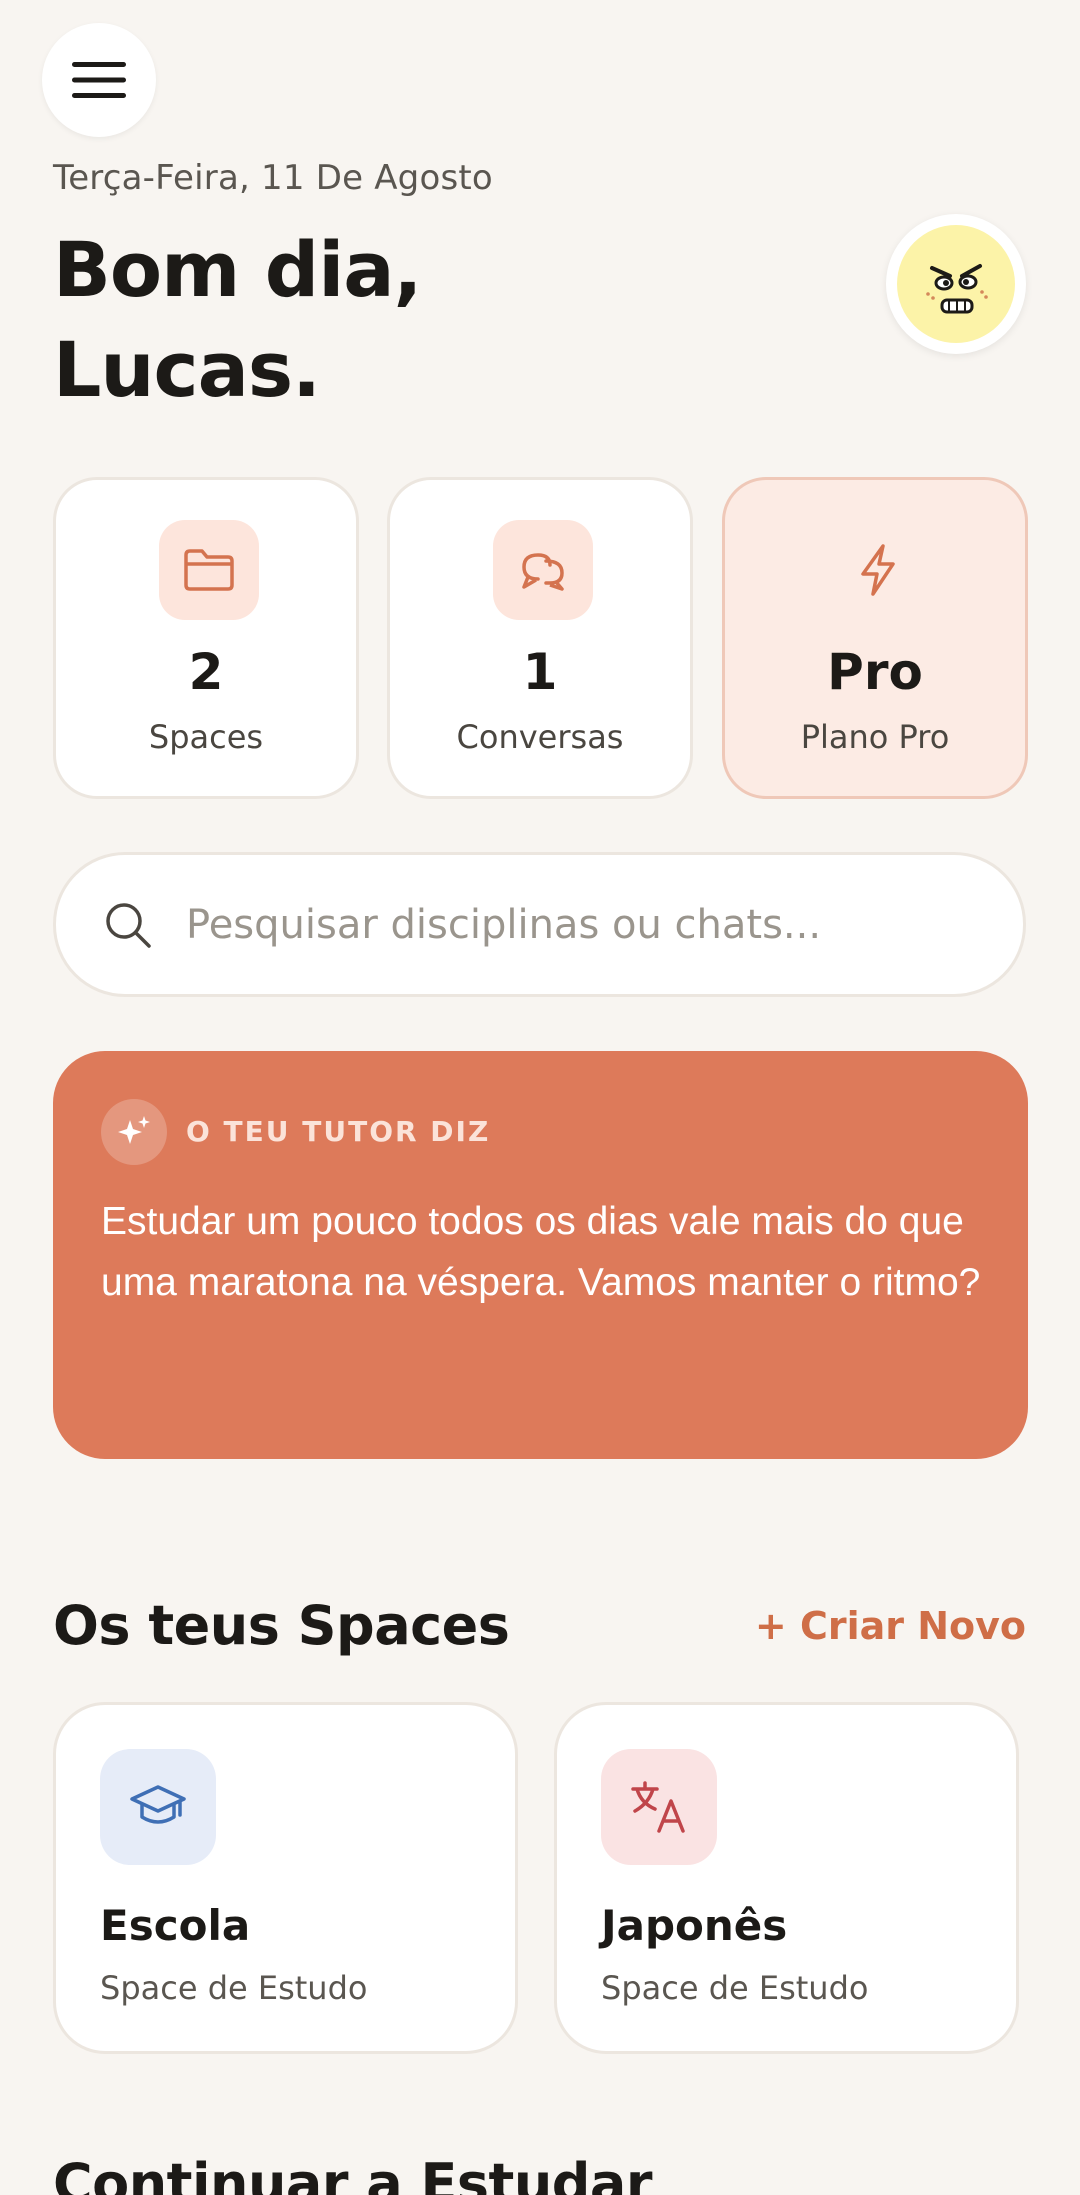 The width and height of the screenshot is (1080, 2195). Describe the element at coordinates (875, 638) in the screenshot. I see `stat-card-plan: Pro Plano Pro` at that location.